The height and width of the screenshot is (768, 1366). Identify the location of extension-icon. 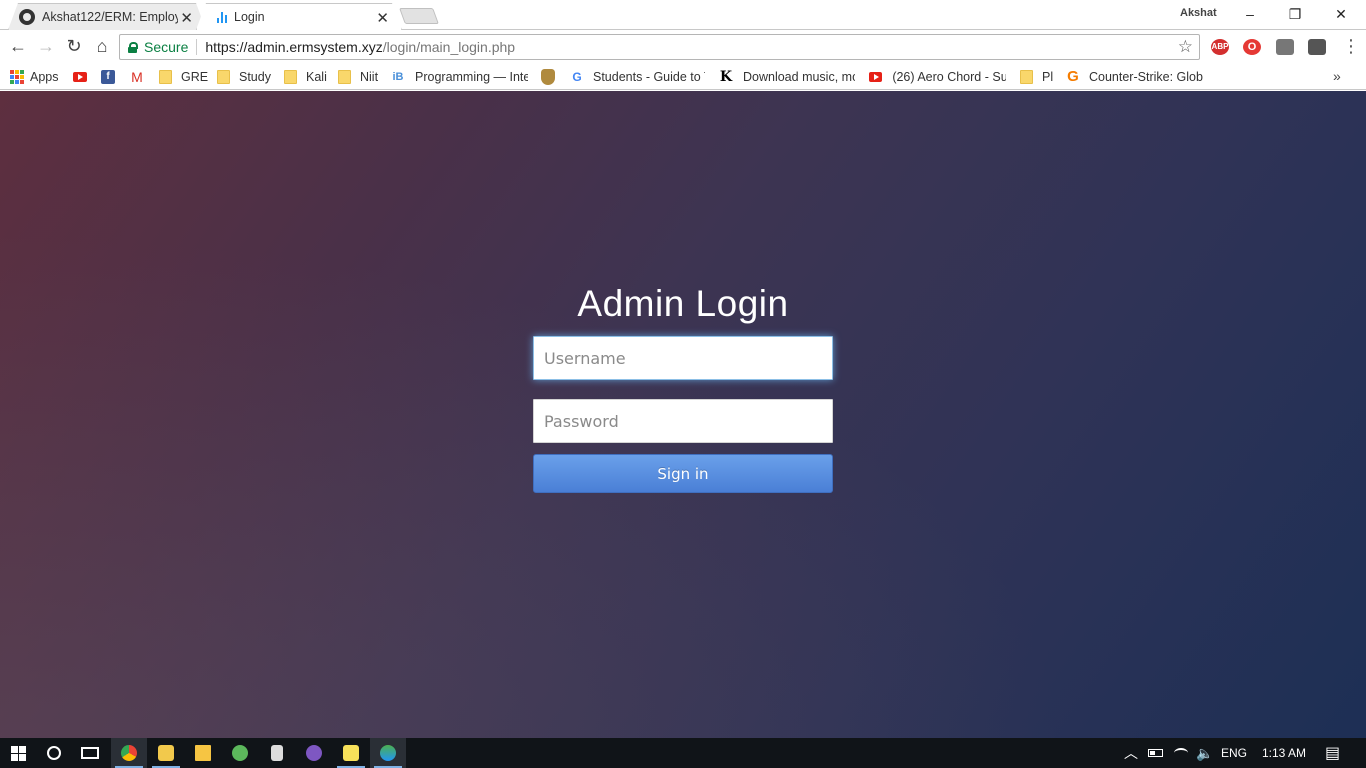
(1285, 47).